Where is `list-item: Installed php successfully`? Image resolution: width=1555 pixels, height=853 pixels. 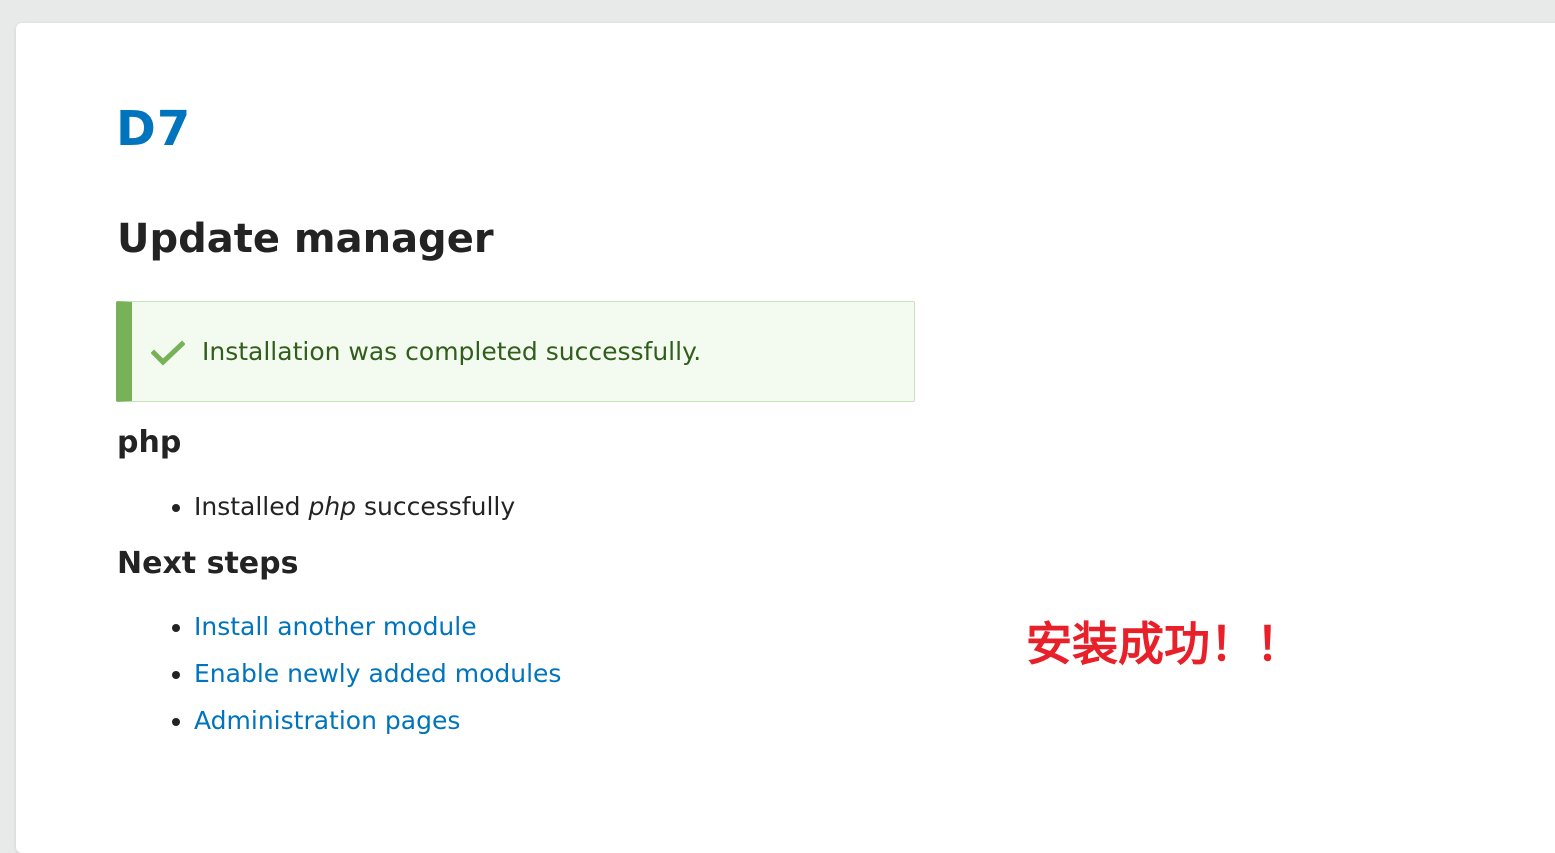
list-item: Installed php successfully is located at coordinates (340, 506).